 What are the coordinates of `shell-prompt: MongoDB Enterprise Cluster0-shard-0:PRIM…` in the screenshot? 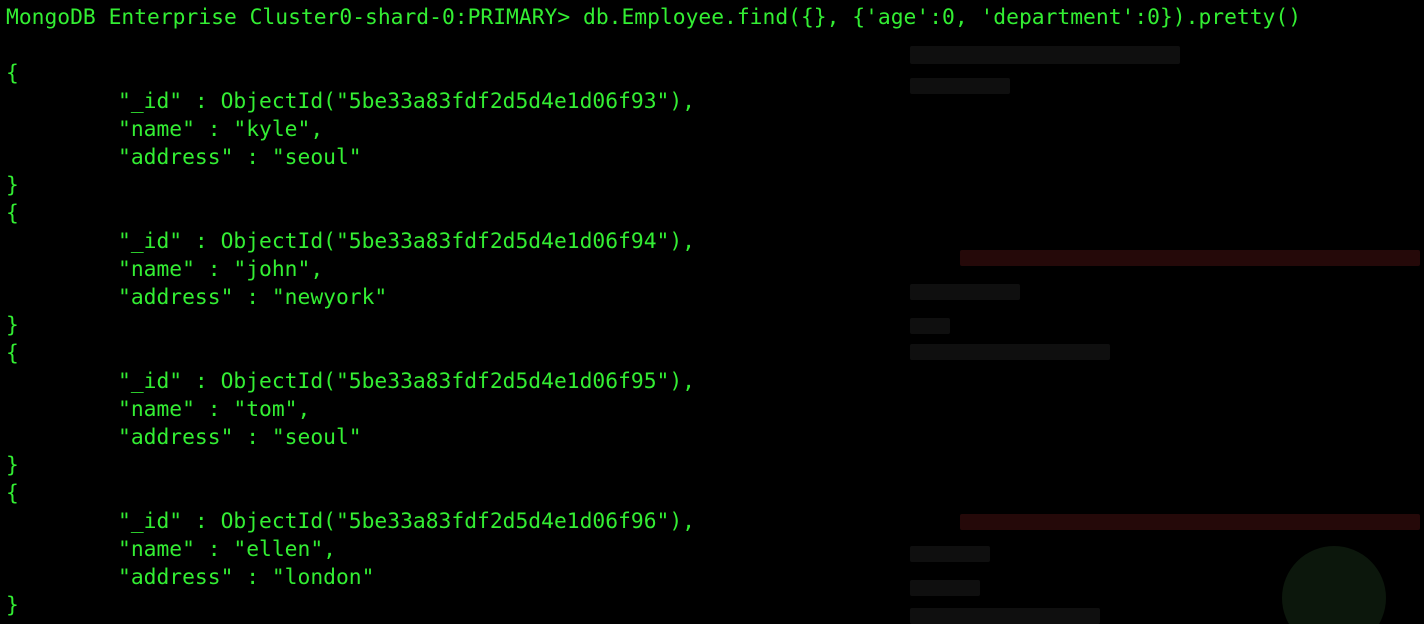 It's located at (288, 17).